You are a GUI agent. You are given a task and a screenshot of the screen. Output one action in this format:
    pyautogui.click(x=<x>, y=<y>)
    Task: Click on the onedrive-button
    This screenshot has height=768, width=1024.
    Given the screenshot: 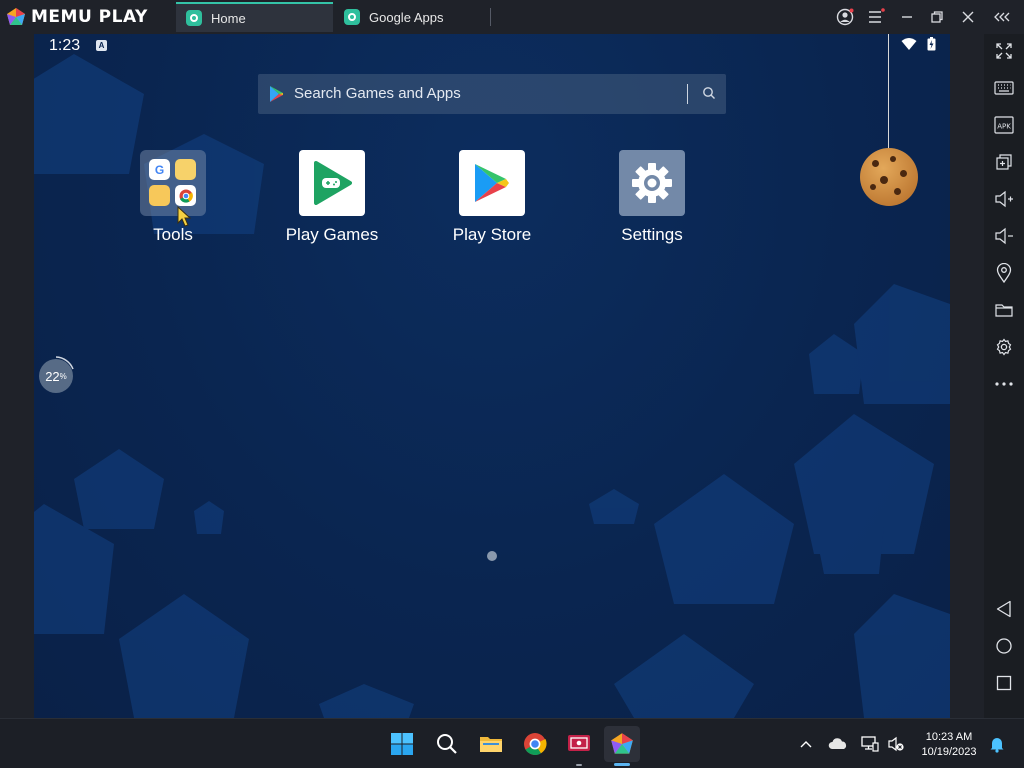 What is the action you would take?
    pyautogui.click(x=838, y=744)
    